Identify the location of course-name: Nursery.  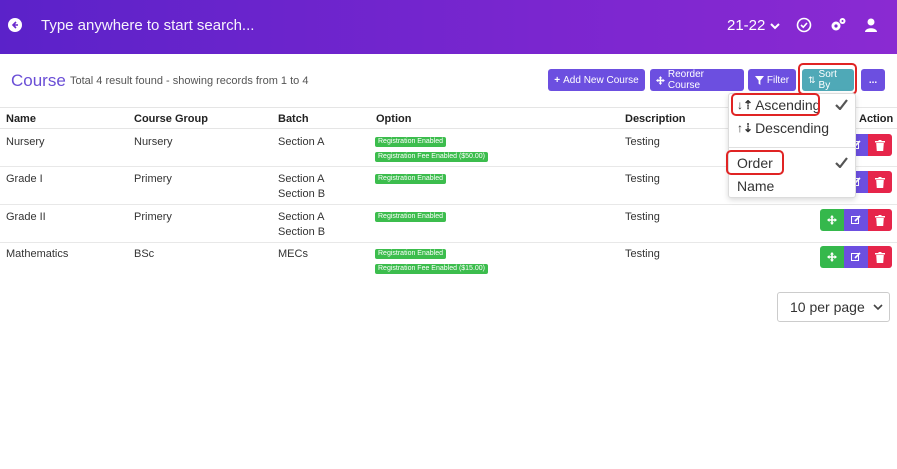
(25, 142).